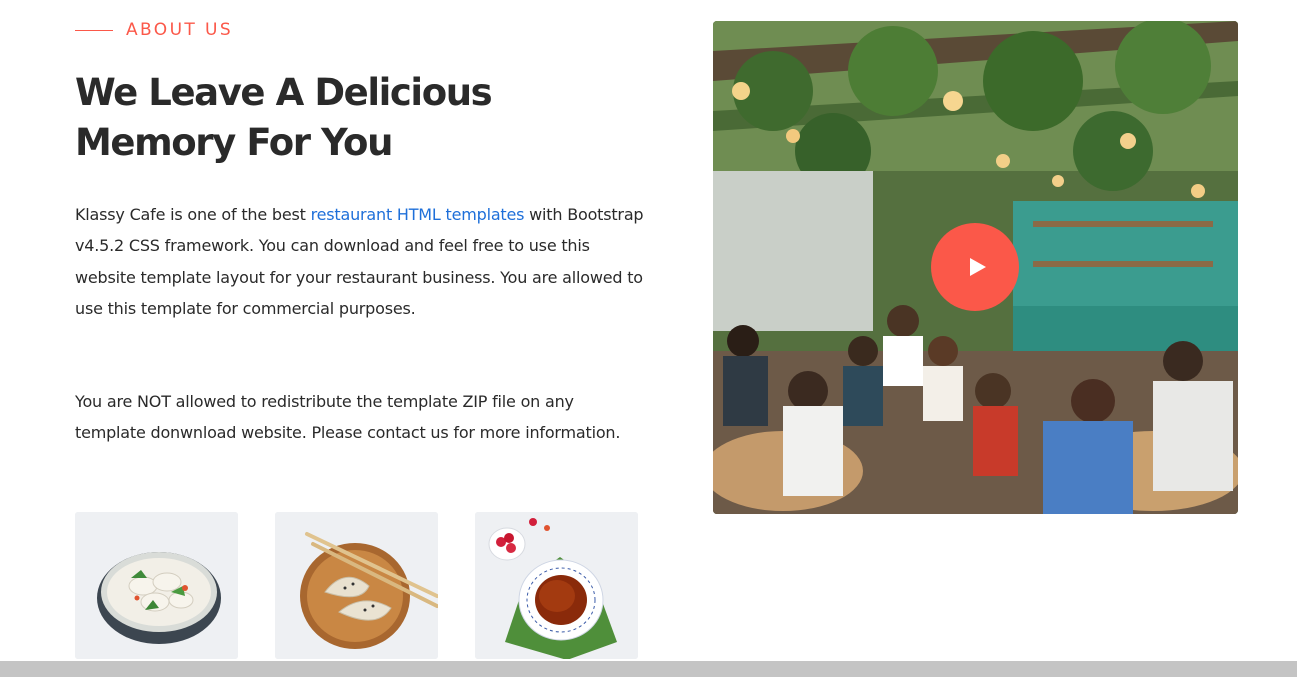 Image resolution: width=1297 pixels, height=677 pixels. I want to click on play-icon, so click(977, 267).